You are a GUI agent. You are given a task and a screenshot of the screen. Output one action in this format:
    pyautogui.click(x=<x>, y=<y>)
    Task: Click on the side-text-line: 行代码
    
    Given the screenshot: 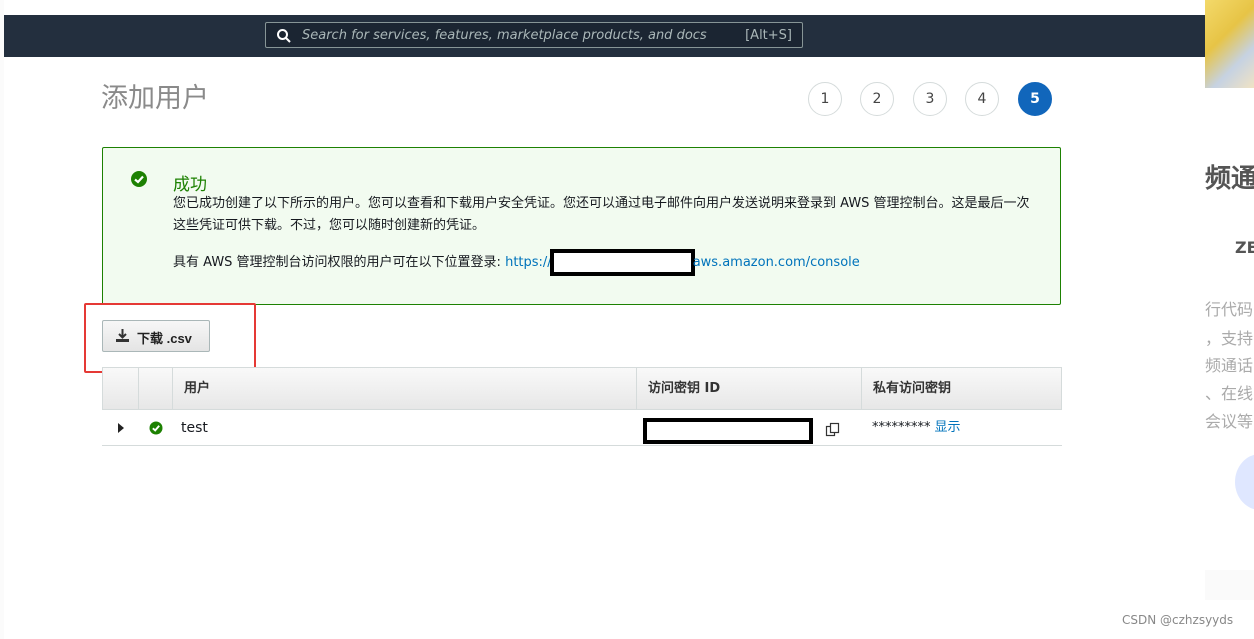 What is the action you would take?
    pyautogui.click(x=1229, y=309)
    